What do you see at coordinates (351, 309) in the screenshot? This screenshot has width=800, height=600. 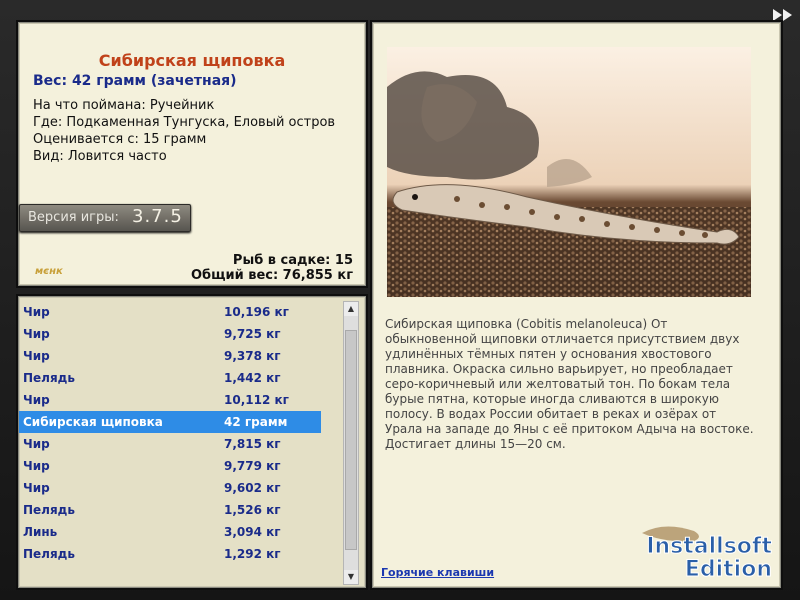 I see `scroll-up-icon: ▲` at bounding box center [351, 309].